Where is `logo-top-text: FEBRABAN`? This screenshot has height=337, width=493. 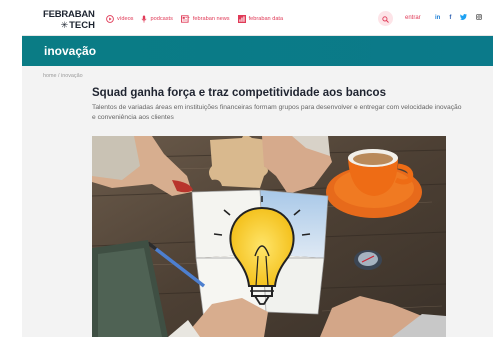
logo-top-text: FEBRABAN is located at coordinates (69, 14).